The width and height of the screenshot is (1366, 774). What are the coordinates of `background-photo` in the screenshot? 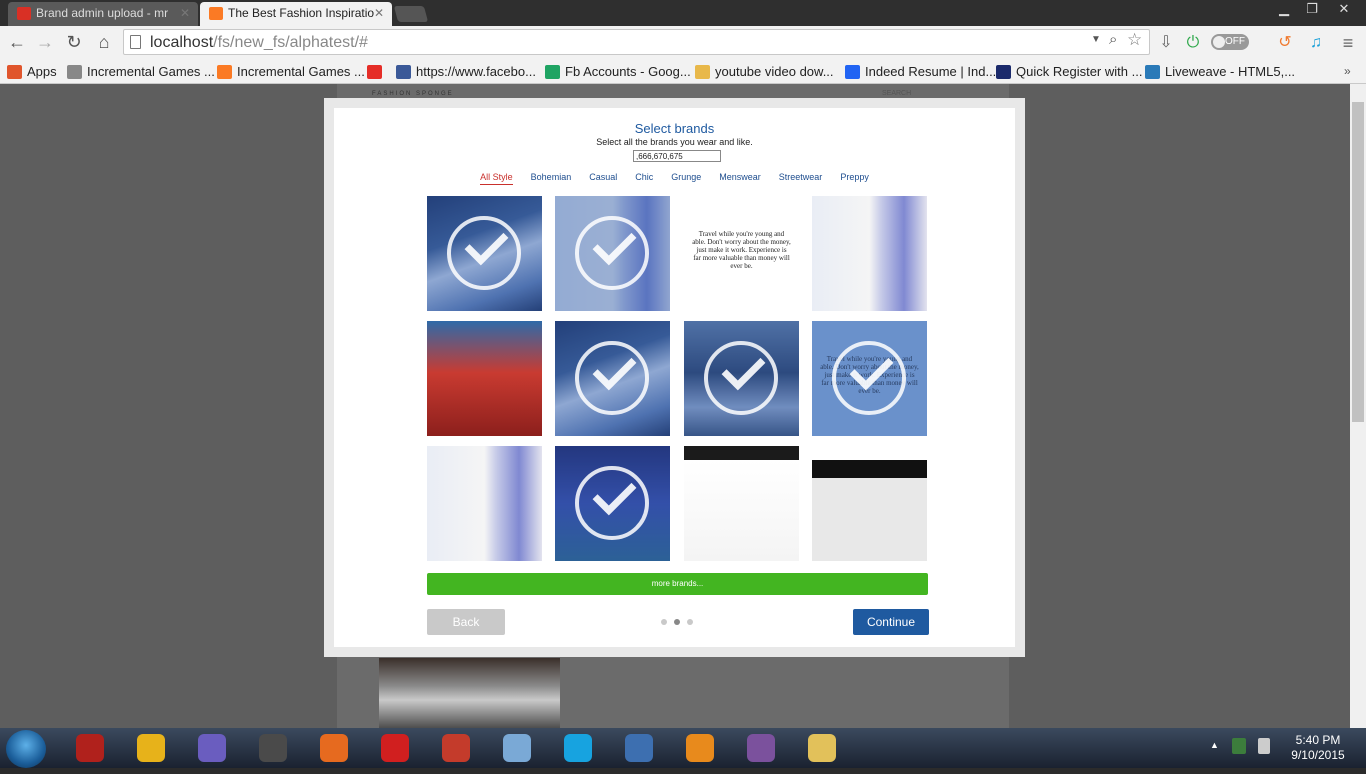 It's located at (469, 693).